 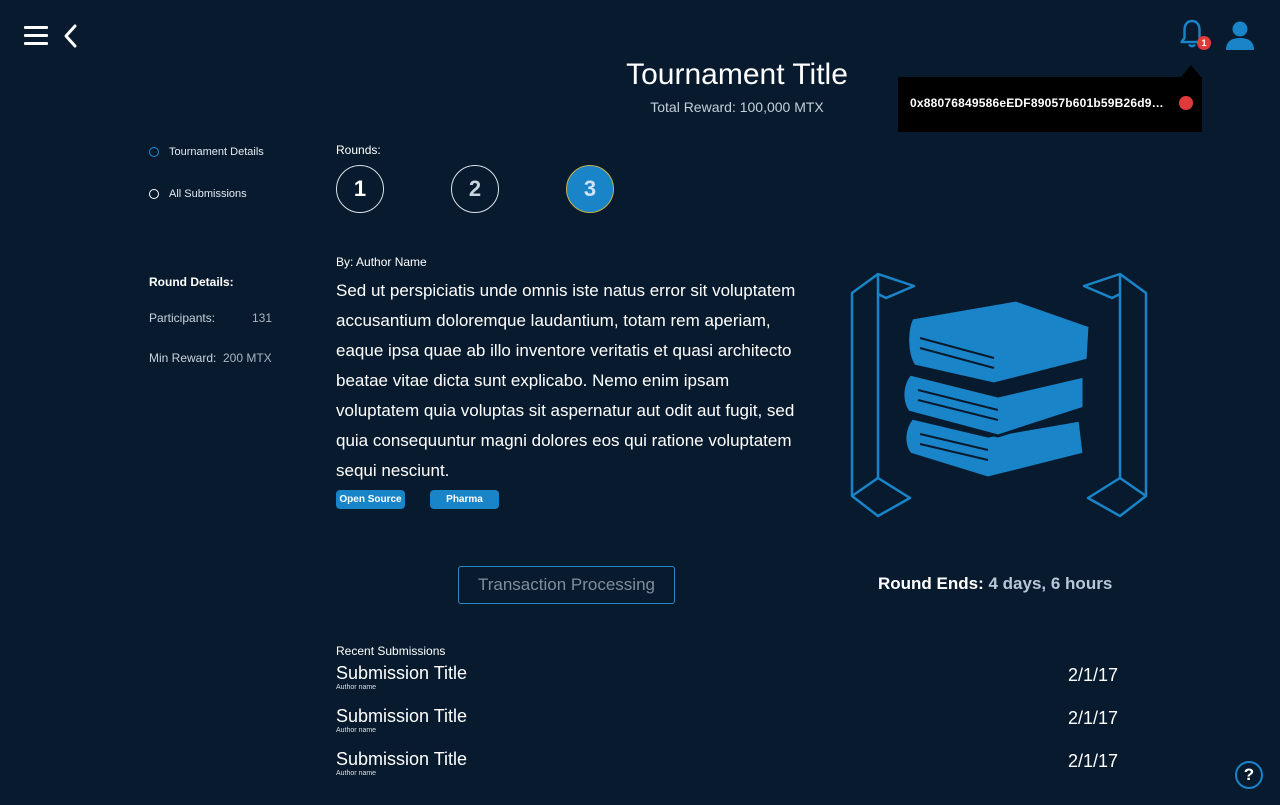 I want to click on round-3-button: 3, so click(x=590, y=189).